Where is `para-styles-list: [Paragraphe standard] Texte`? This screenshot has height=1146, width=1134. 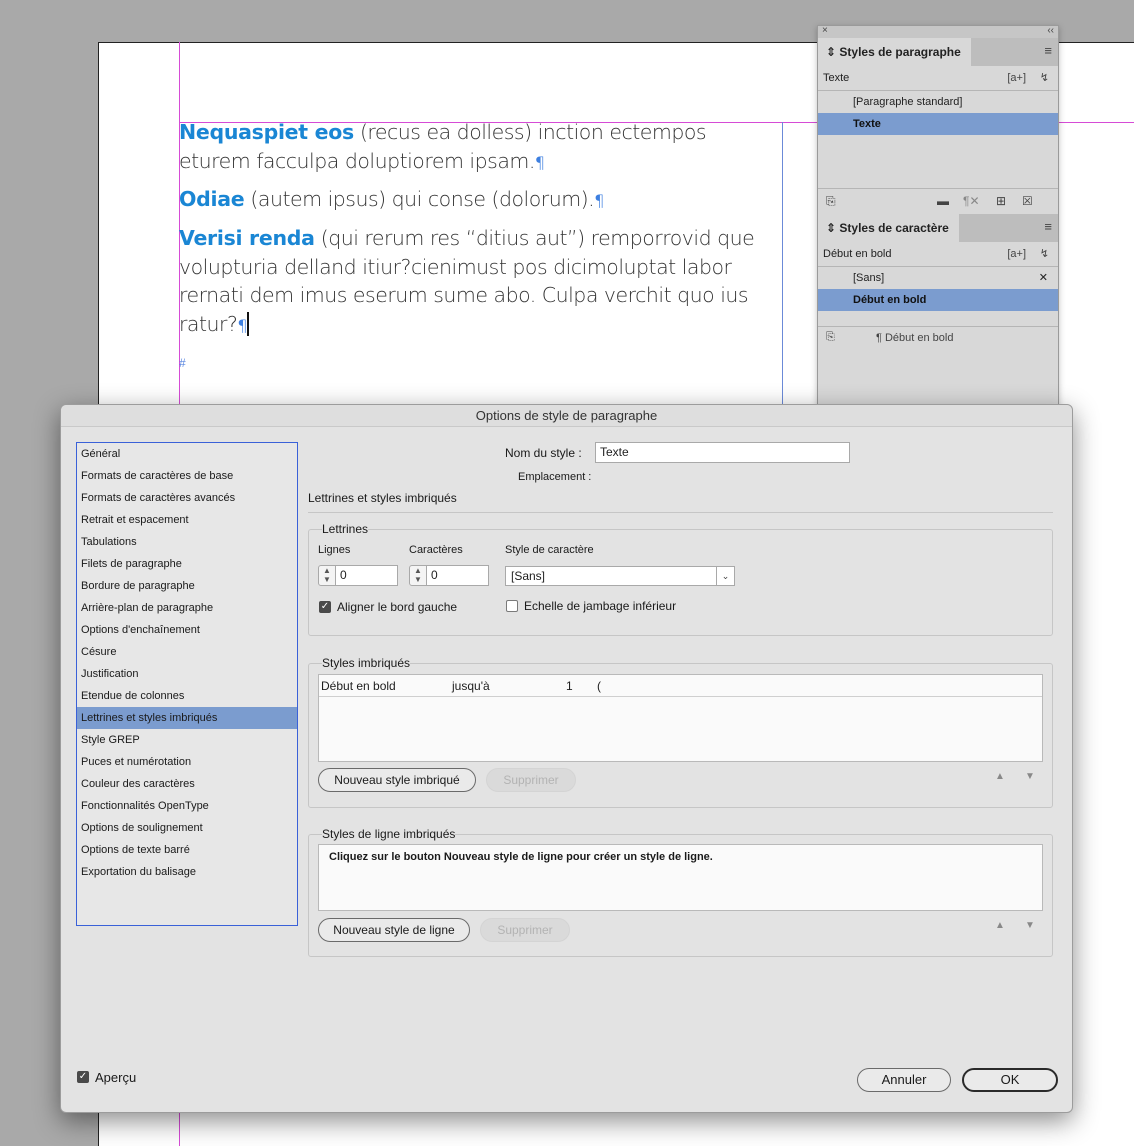
para-styles-list: [Paragraphe standard] Texte is located at coordinates (938, 139).